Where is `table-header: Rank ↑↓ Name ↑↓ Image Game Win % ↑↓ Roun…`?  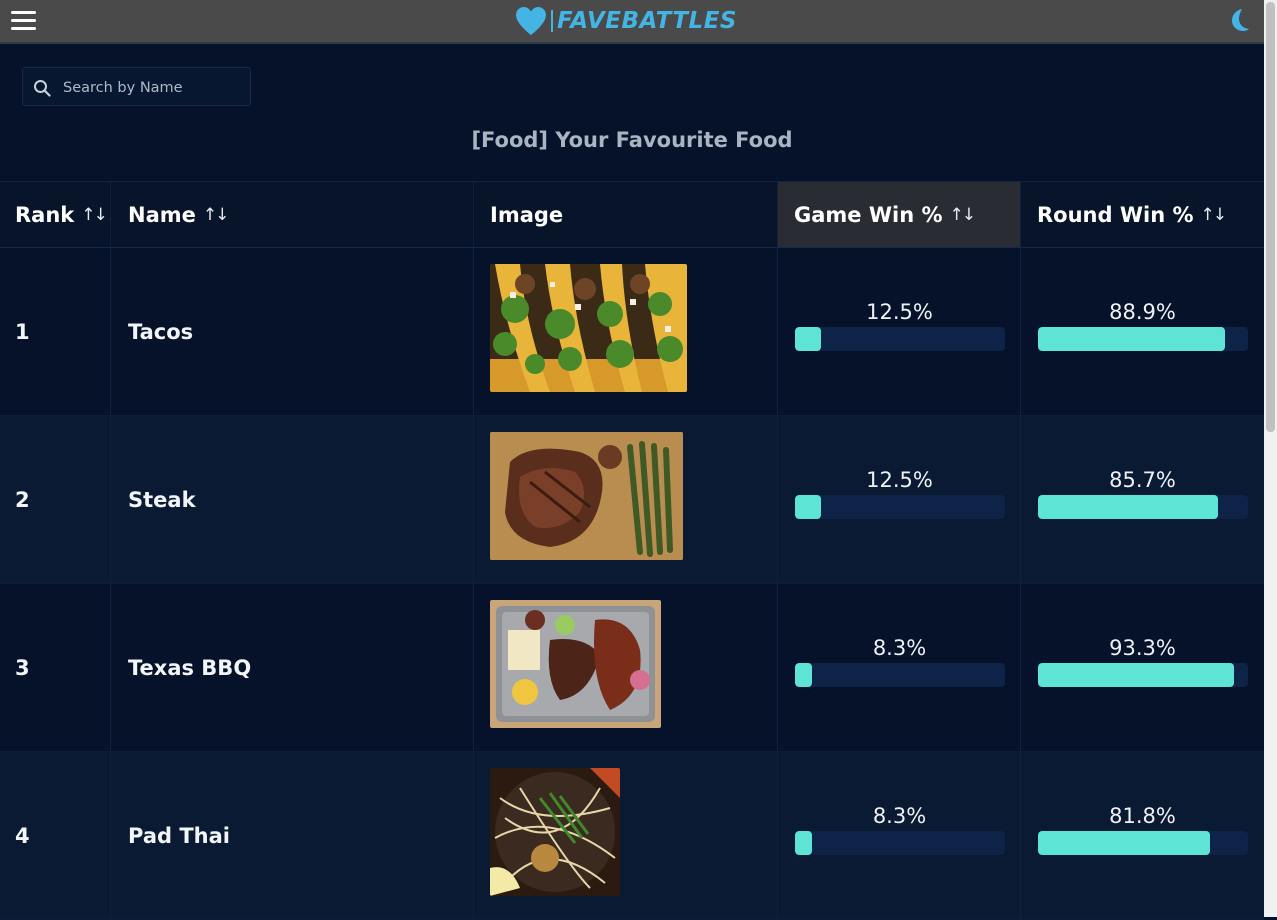
table-header: Rank ↑↓ Name ↑↓ Image Game Win % ↑↓ Roun… is located at coordinates (632, 214).